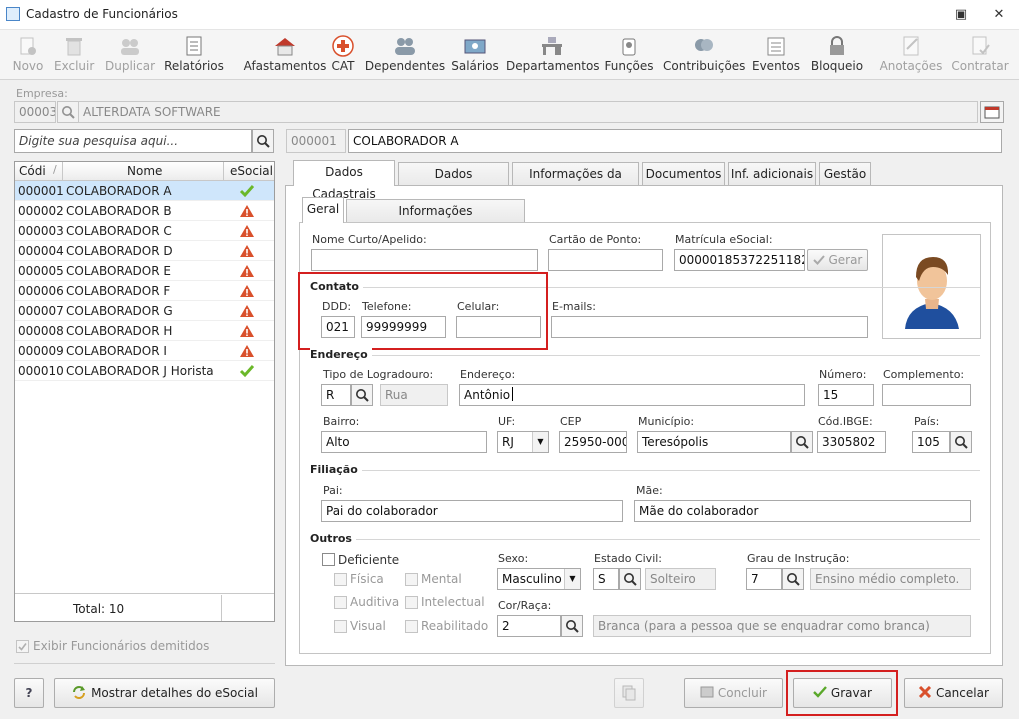 The height and width of the screenshot is (719, 1019). I want to click on col-code-header: Códi, so click(32, 171).